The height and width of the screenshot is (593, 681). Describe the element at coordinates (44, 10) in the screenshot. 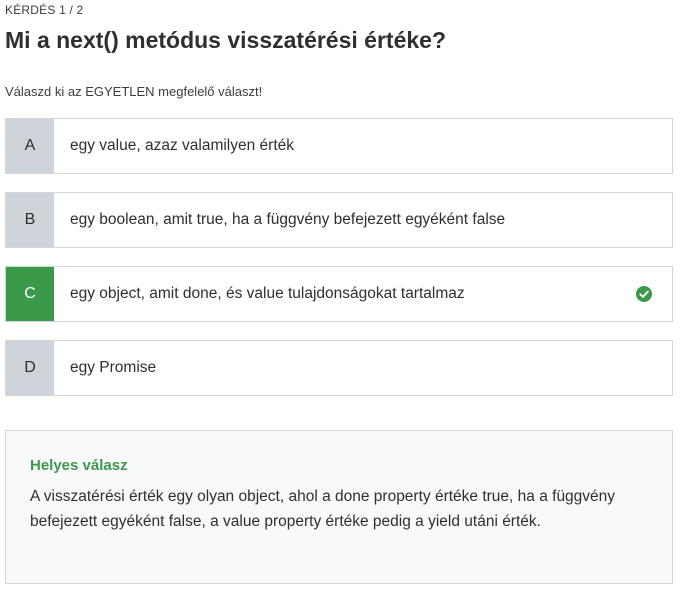

I see `question-counter: KÉRDÉS 1 / 2` at that location.